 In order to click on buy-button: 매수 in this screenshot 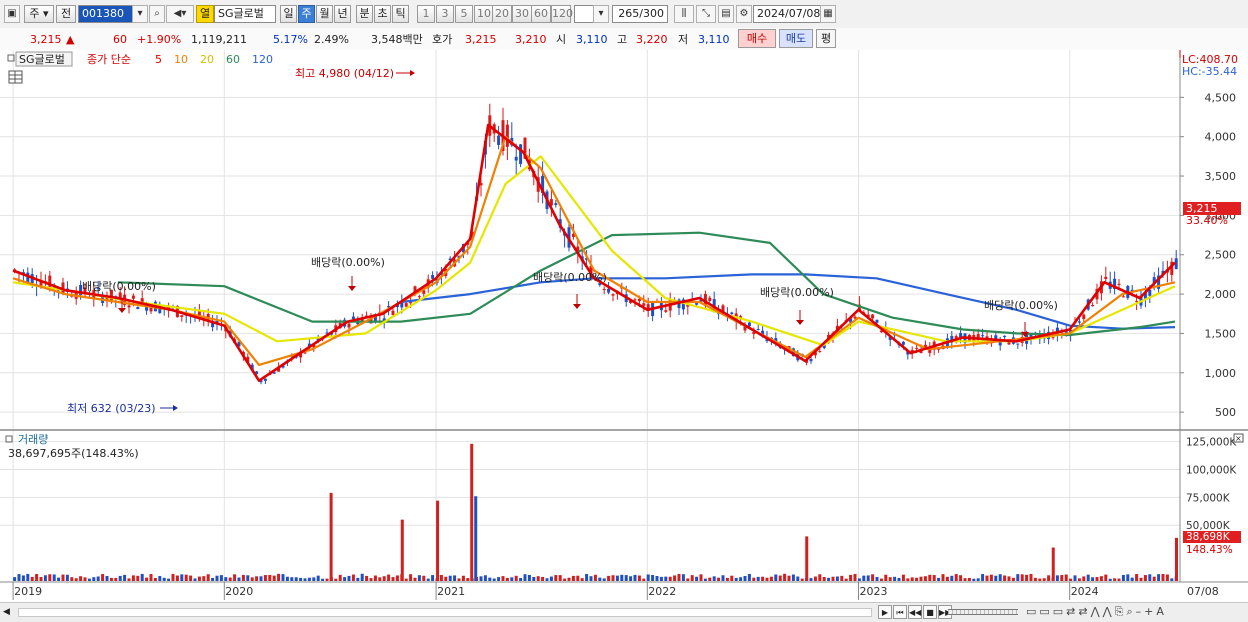, I will do `click(757, 38)`.